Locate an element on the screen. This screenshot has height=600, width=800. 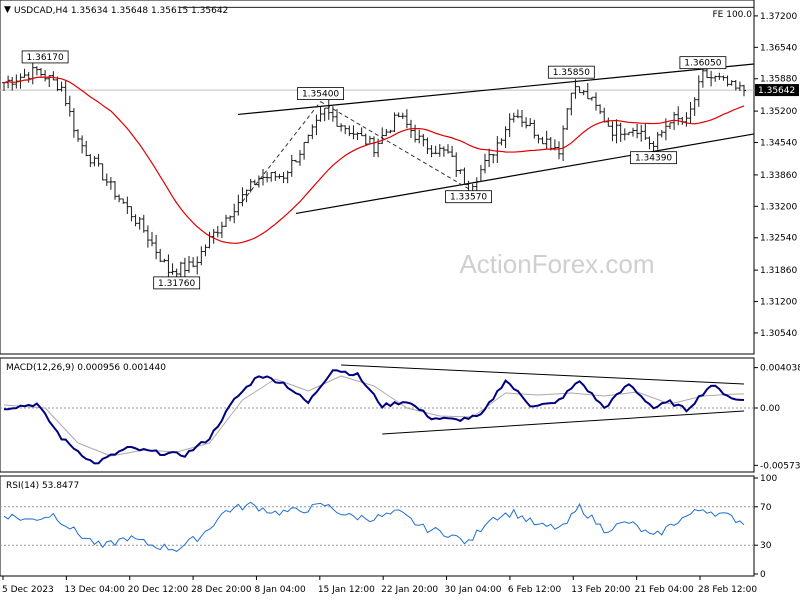
macd-tick-label: -0.005737 is located at coordinates (780, 466).